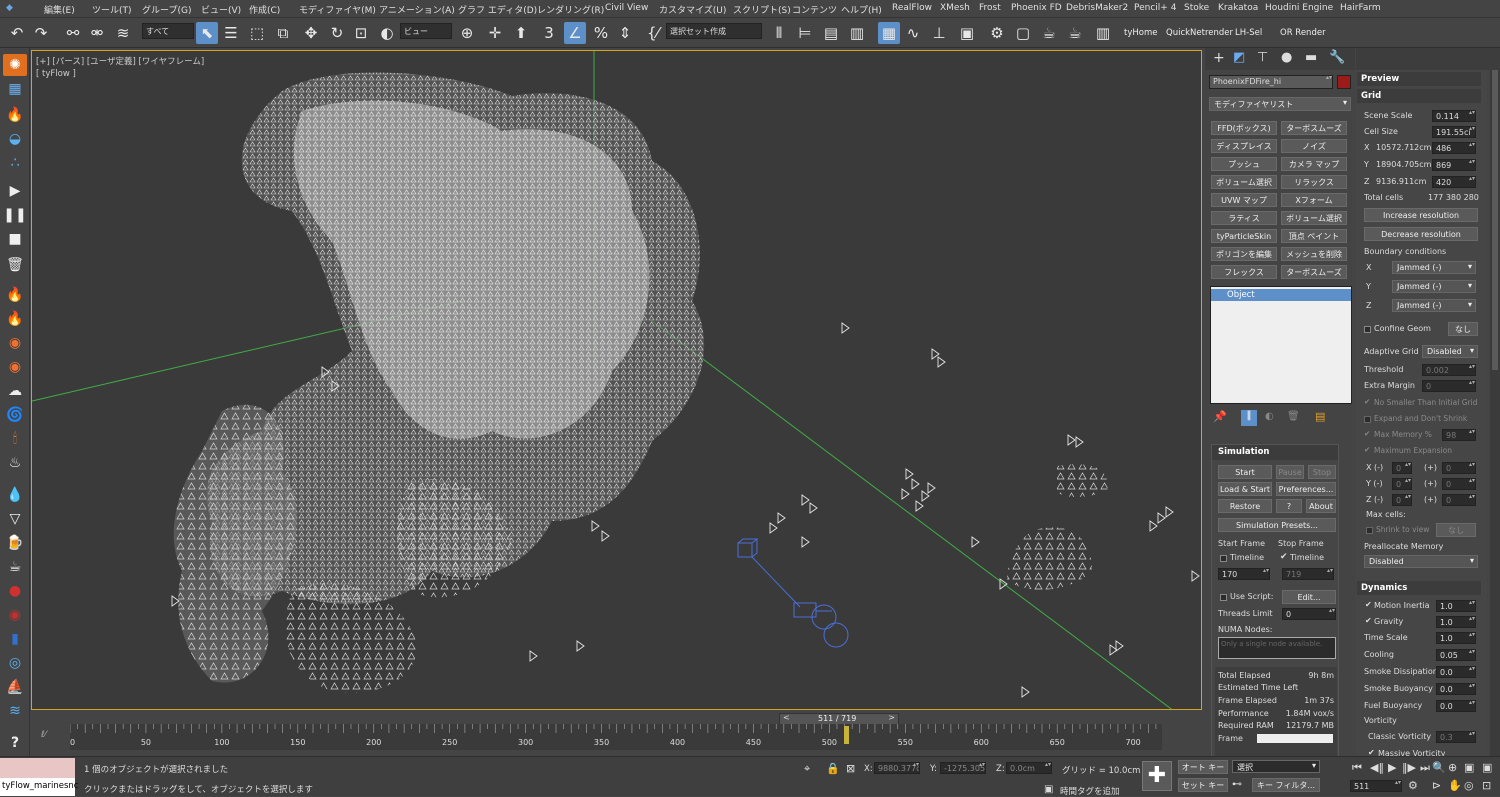 This screenshot has height=797, width=1500. I want to click on reference-coord-dropdown: ビュー, so click(426, 31).